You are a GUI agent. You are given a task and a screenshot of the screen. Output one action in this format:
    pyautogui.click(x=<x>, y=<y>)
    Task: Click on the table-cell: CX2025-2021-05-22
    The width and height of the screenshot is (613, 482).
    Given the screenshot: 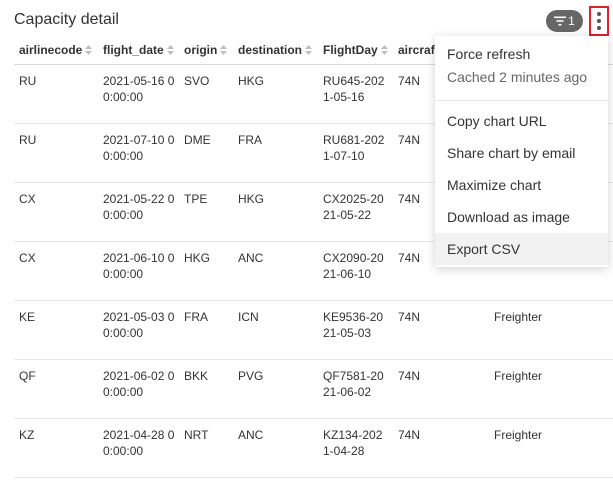 What is the action you would take?
    pyautogui.click(x=355, y=212)
    